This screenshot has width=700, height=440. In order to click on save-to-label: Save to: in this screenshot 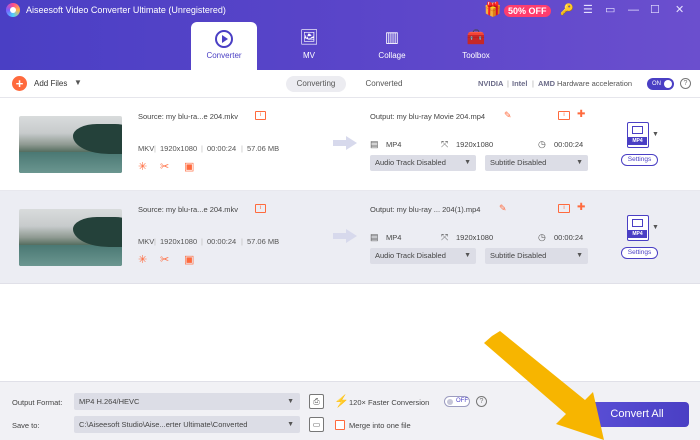, I will do `click(26, 425)`.